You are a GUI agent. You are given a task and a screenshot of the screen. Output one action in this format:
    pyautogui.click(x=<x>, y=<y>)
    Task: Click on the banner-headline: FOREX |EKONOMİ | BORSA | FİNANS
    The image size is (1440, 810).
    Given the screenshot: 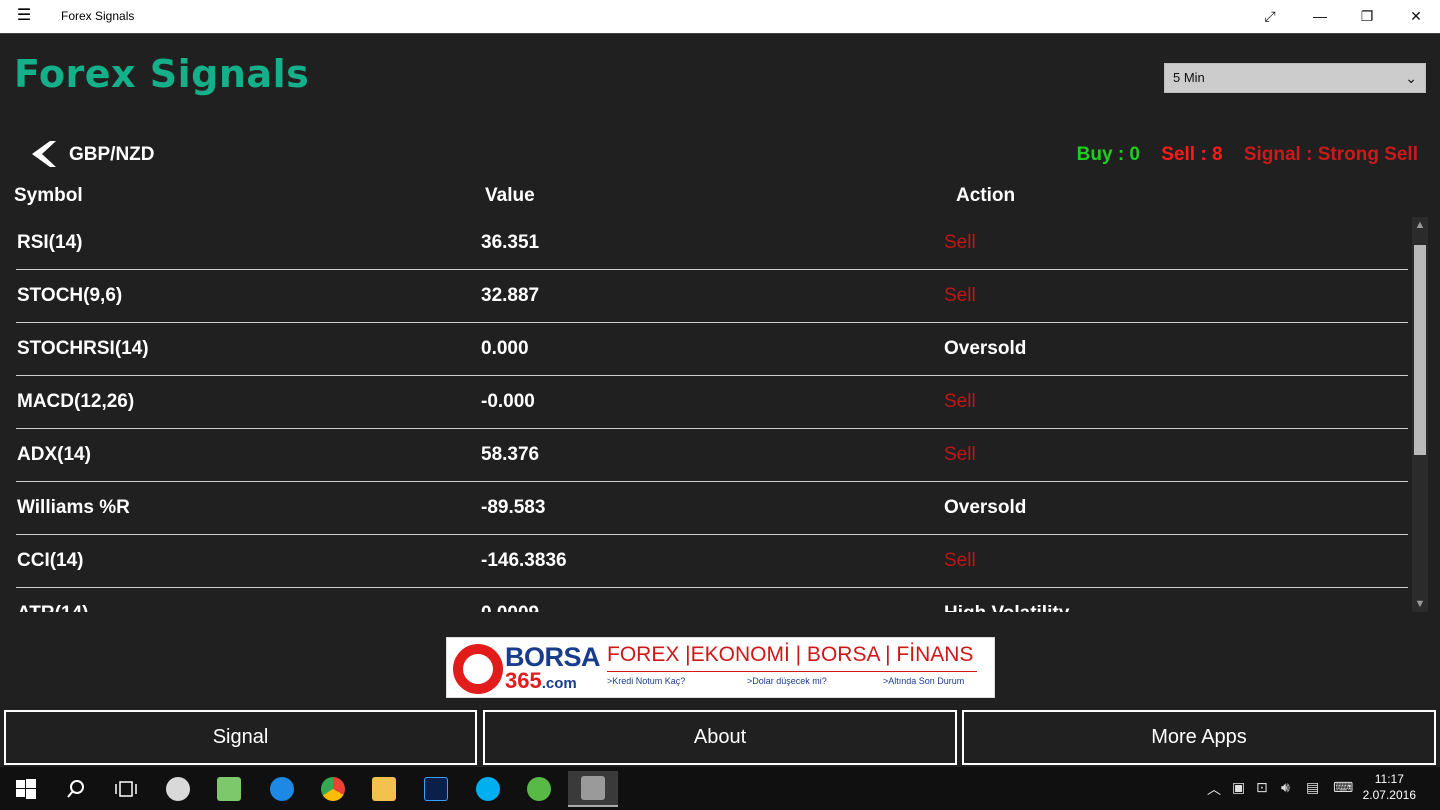 What is the action you would take?
    pyautogui.click(x=790, y=654)
    